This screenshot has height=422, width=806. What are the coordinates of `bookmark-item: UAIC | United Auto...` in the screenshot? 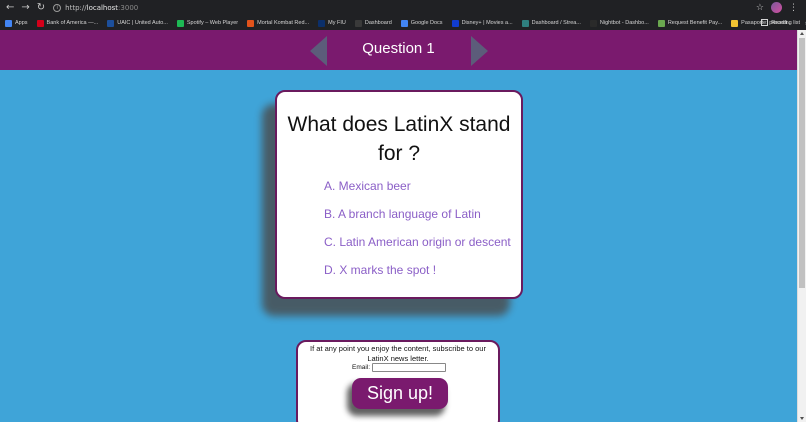 It's located at (137, 23).